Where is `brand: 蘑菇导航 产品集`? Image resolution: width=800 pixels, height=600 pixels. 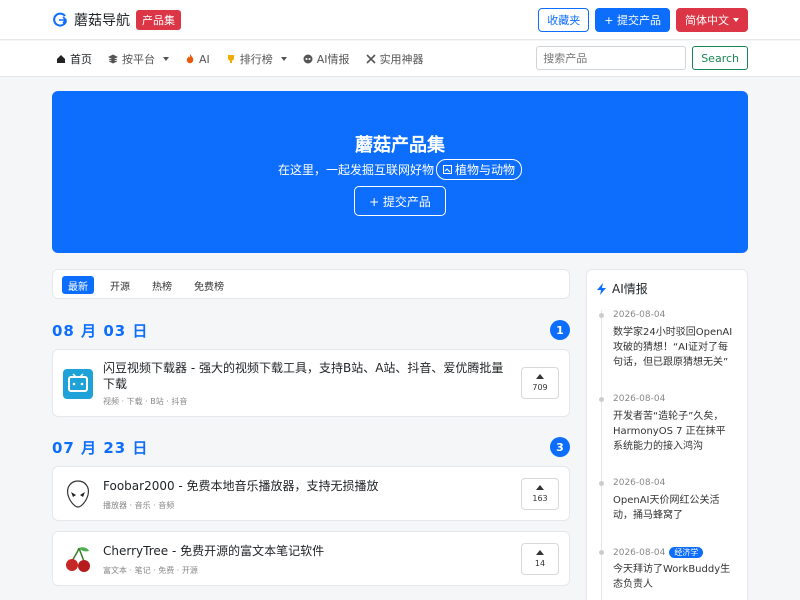
brand: 蘑菇导航 产品集 is located at coordinates (116, 20).